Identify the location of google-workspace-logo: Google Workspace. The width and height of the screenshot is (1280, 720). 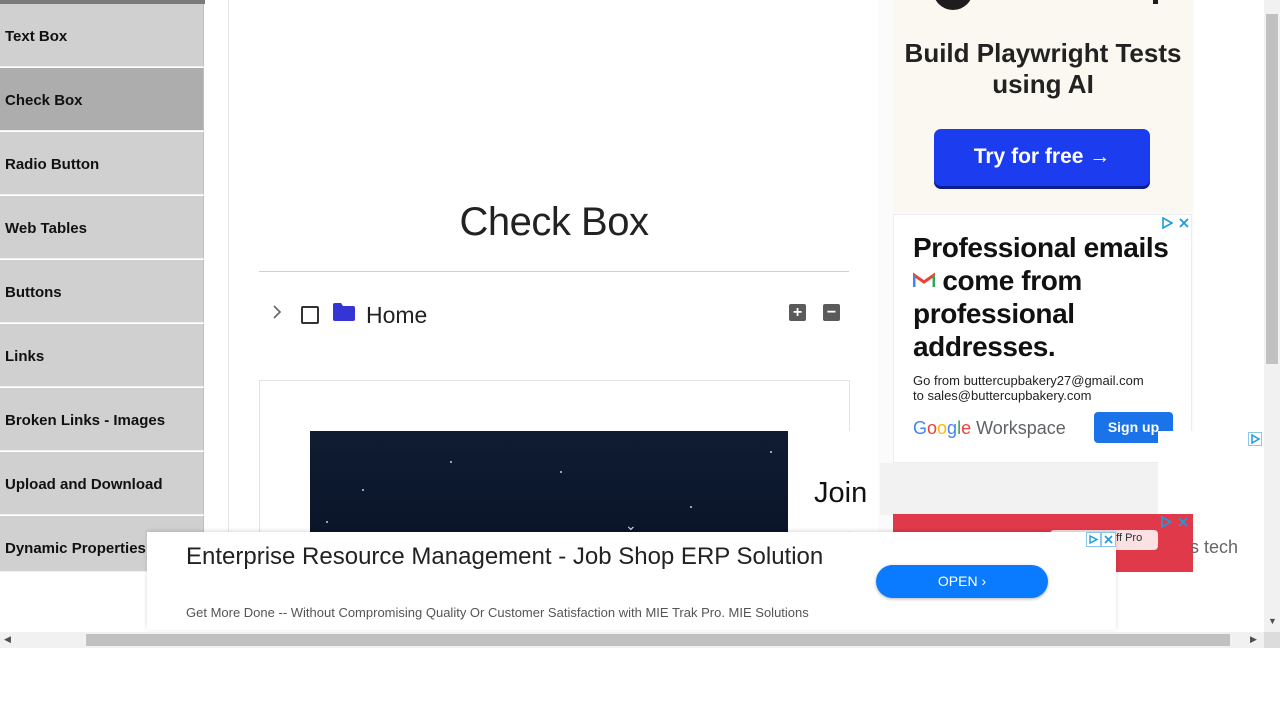
(989, 428).